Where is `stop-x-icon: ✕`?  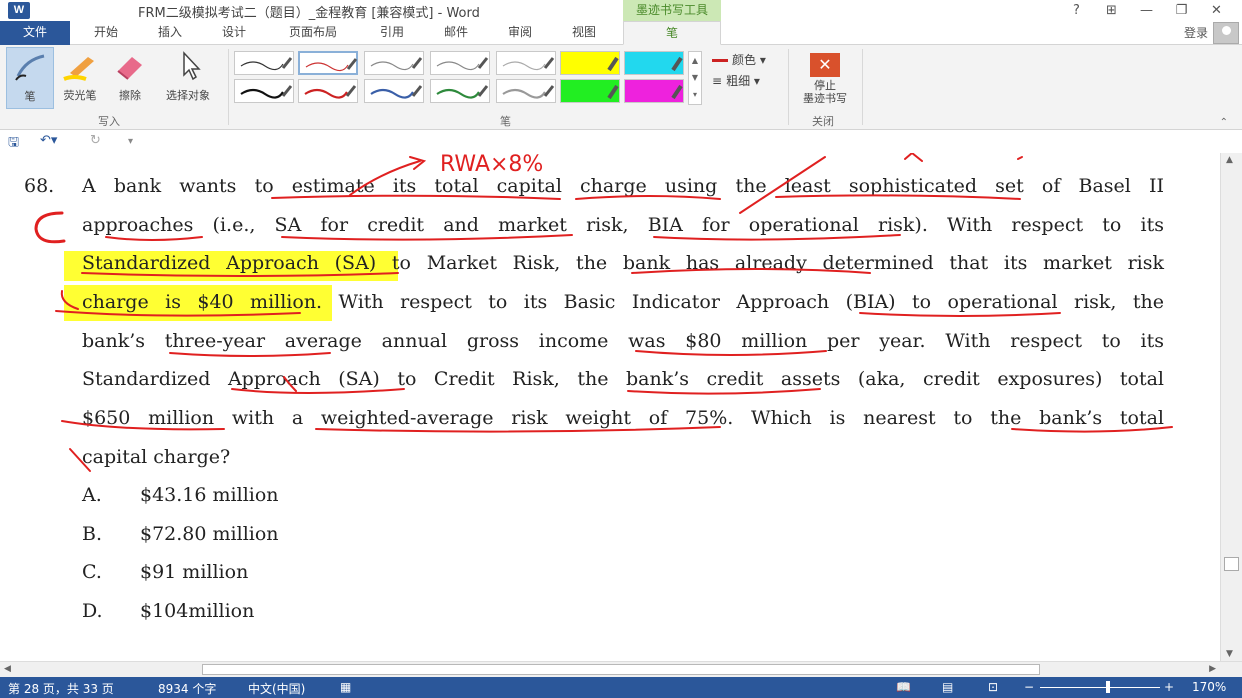 stop-x-icon: ✕ is located at coordinates (825, 65).